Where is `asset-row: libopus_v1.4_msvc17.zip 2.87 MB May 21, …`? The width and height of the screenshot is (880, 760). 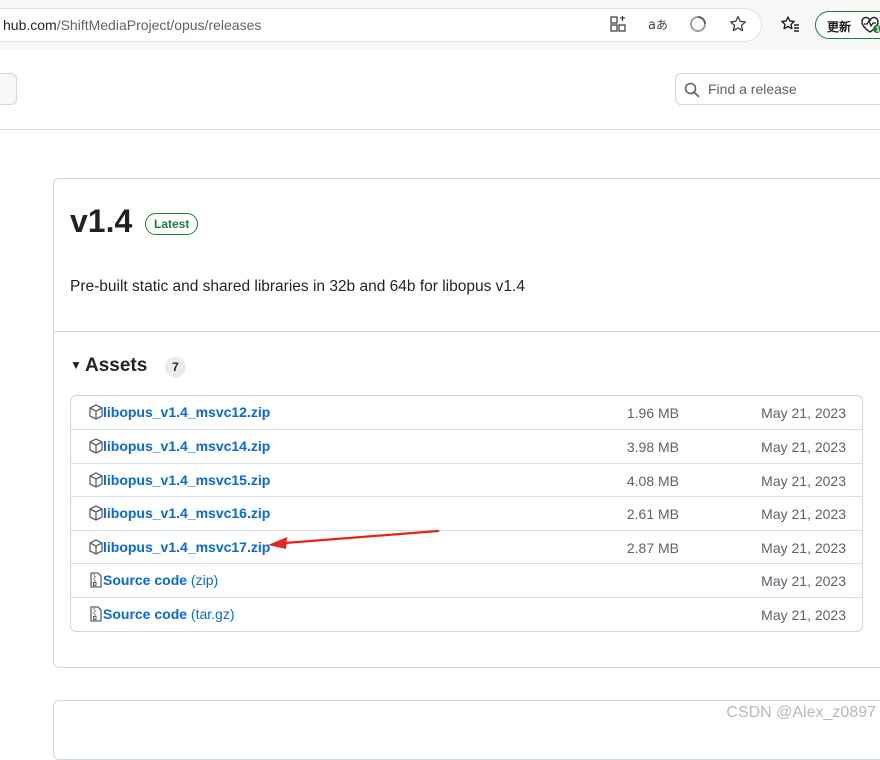 asset-row: libopus_v1.4_msvc17.zip 2.87 MB May 21, … is located at coordinates (466, 547).